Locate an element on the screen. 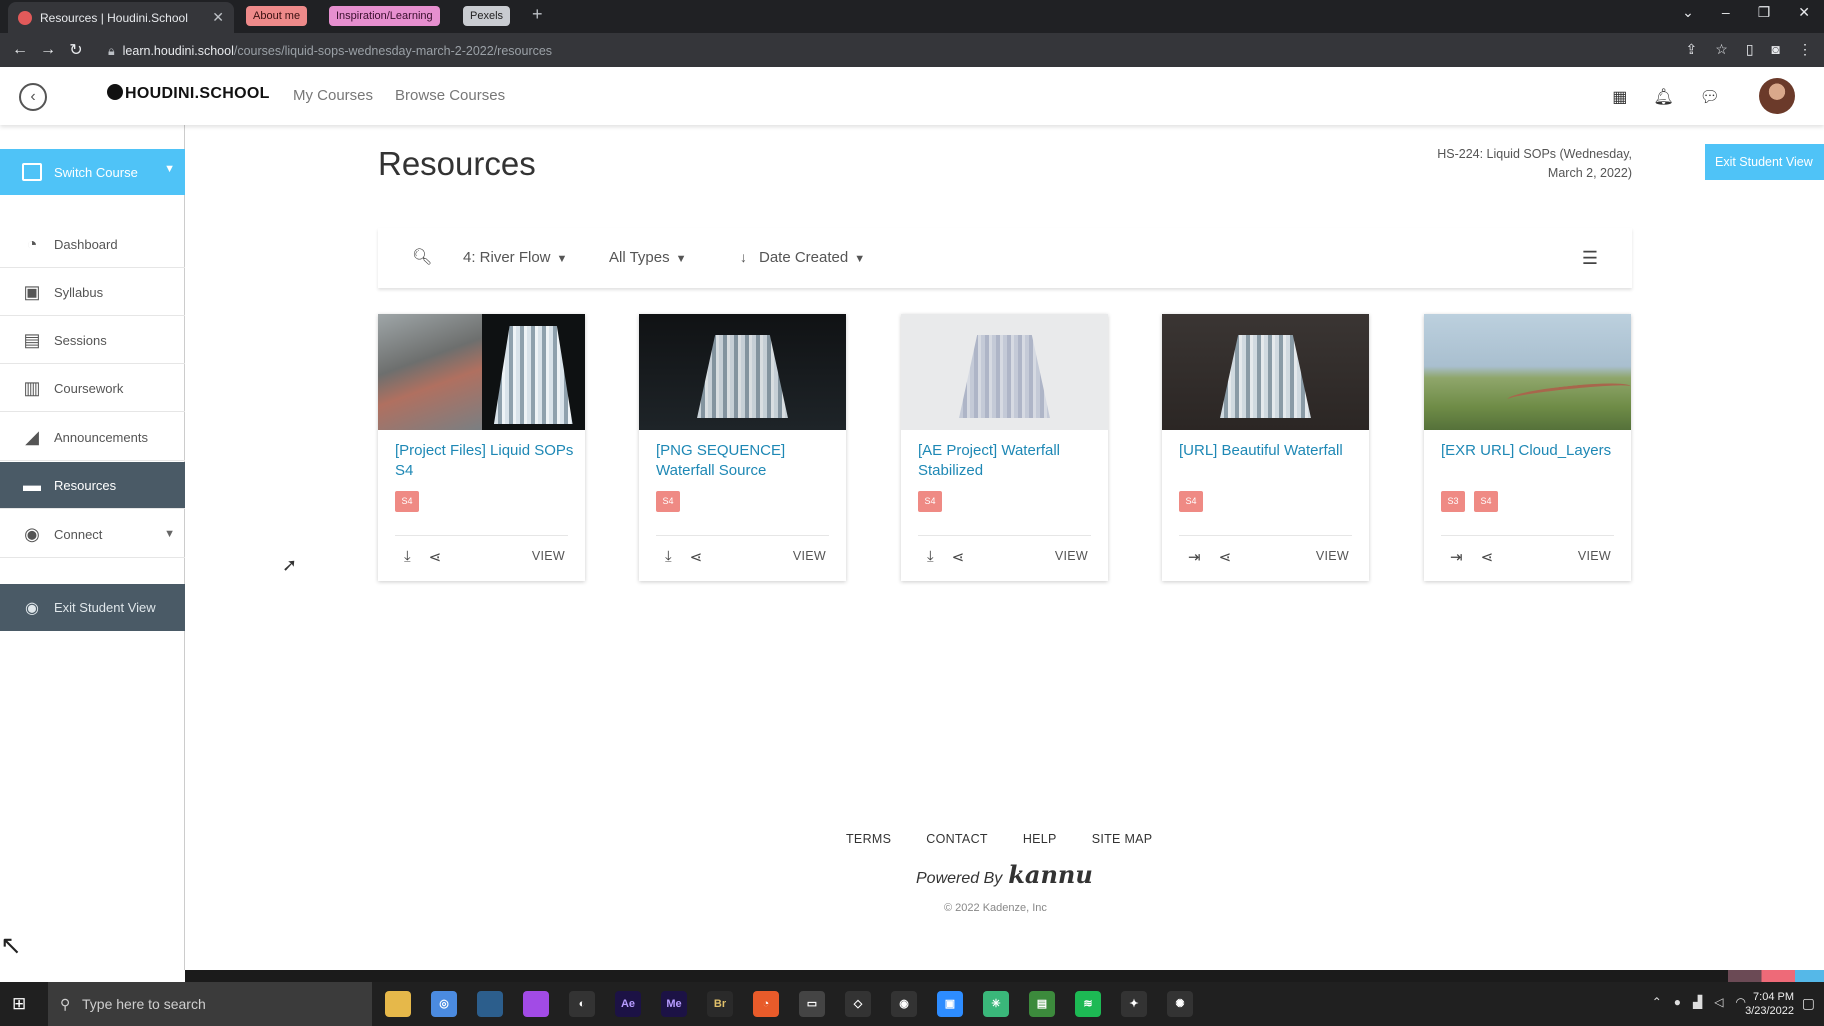 Image resolution: width=1824 pixels, height=1026 pixels. monitor-icon: ▭ is located at coordinates (812, 1004).